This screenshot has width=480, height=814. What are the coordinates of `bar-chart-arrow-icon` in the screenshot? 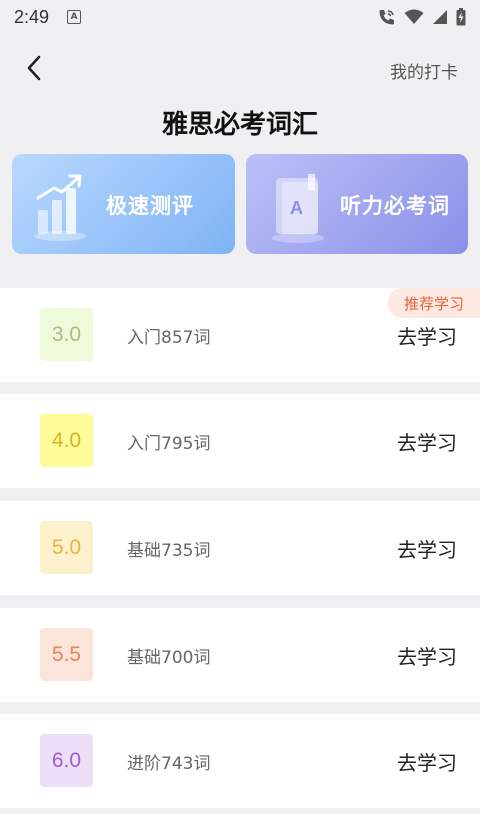 It's located at (67, 208).